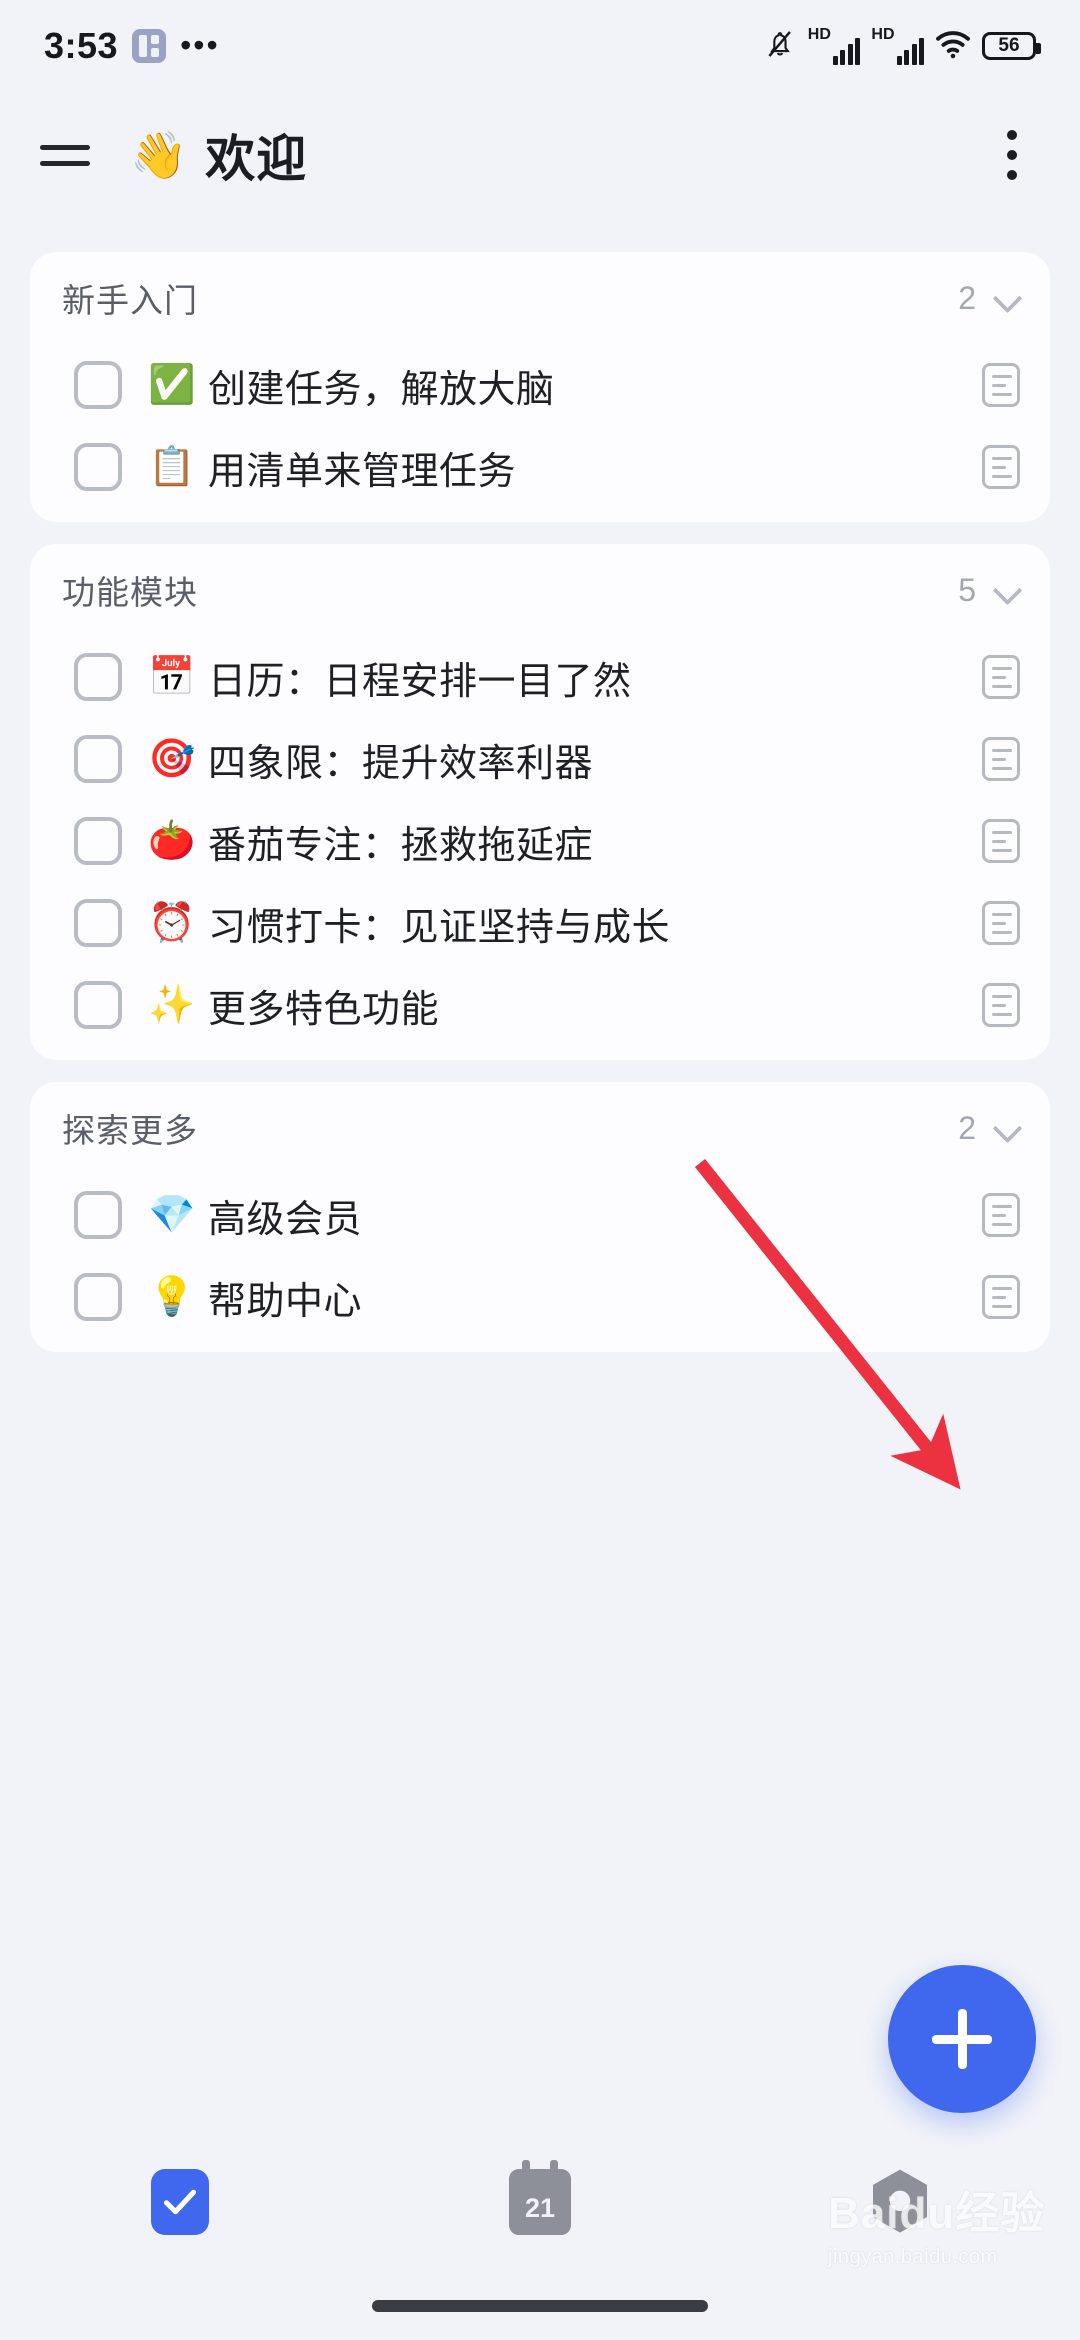 The width and height of the screenshot is (1080, 2340). I want to click on task-emoji-icon: 💡, so click(172, 1297).